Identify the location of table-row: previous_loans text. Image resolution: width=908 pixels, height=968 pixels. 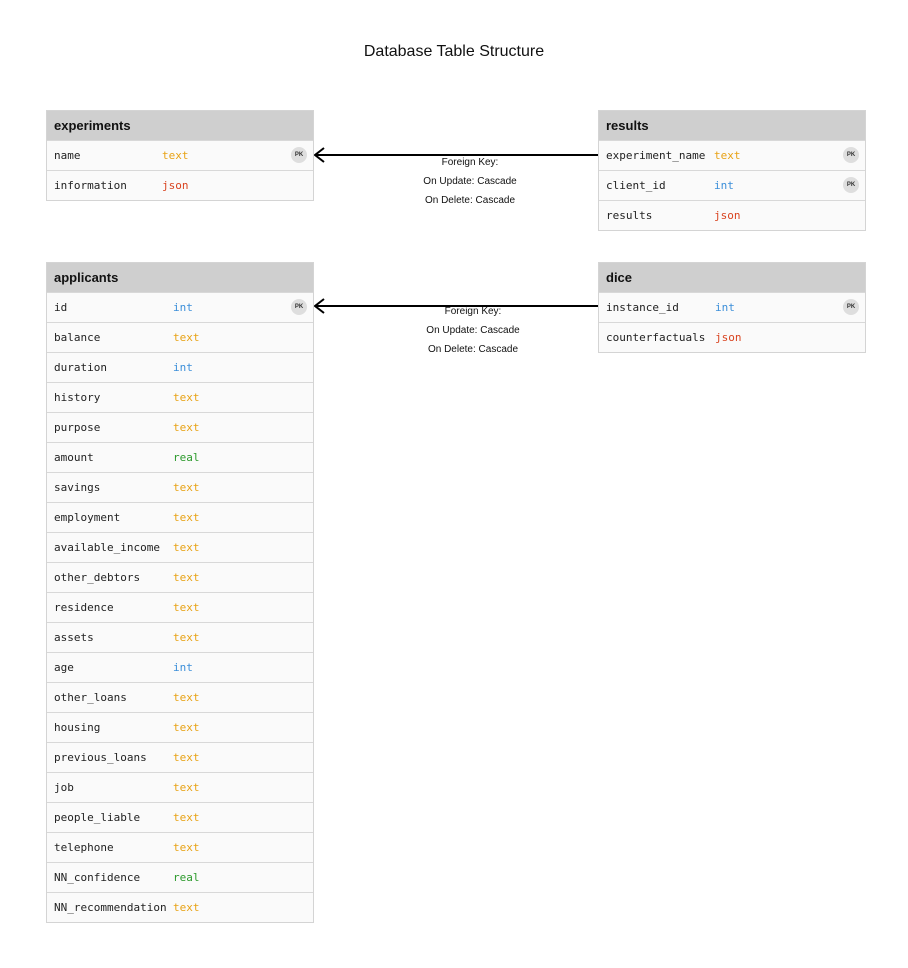
(180, 757).